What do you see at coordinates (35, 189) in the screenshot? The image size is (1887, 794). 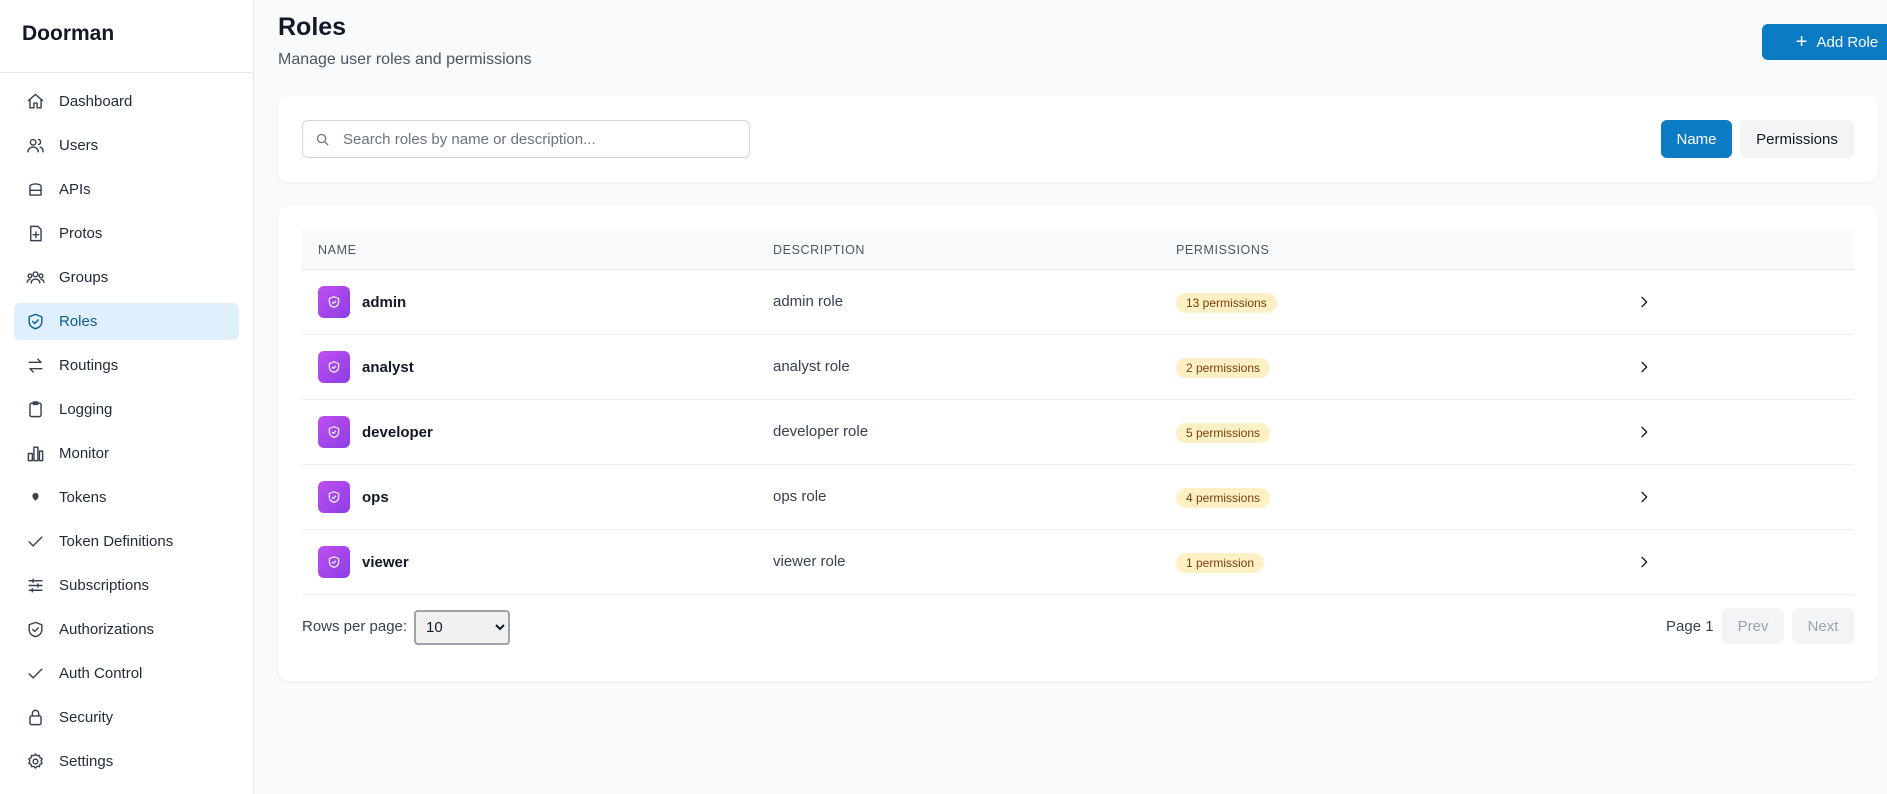 I see `database-icon` at bounding box center [35, 189].